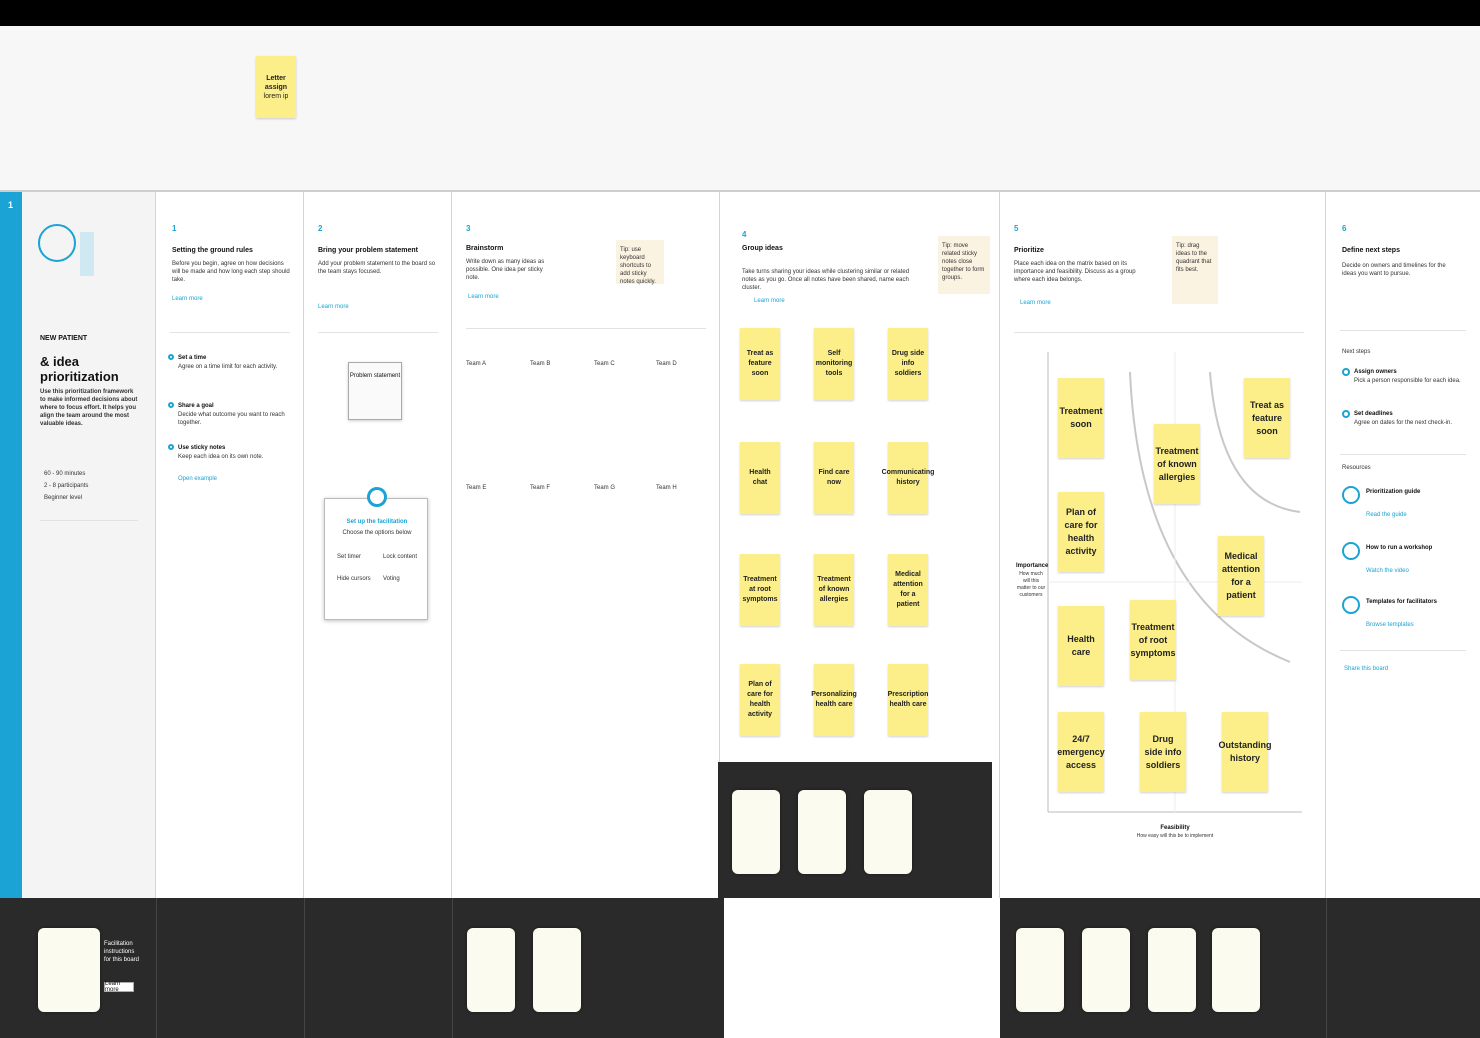 The image size is (1480, 1038). What do you see at coordinates (1356, 352) in the screenshot?
I see `section-title: Next steps` at bounding box center [1356, 352].